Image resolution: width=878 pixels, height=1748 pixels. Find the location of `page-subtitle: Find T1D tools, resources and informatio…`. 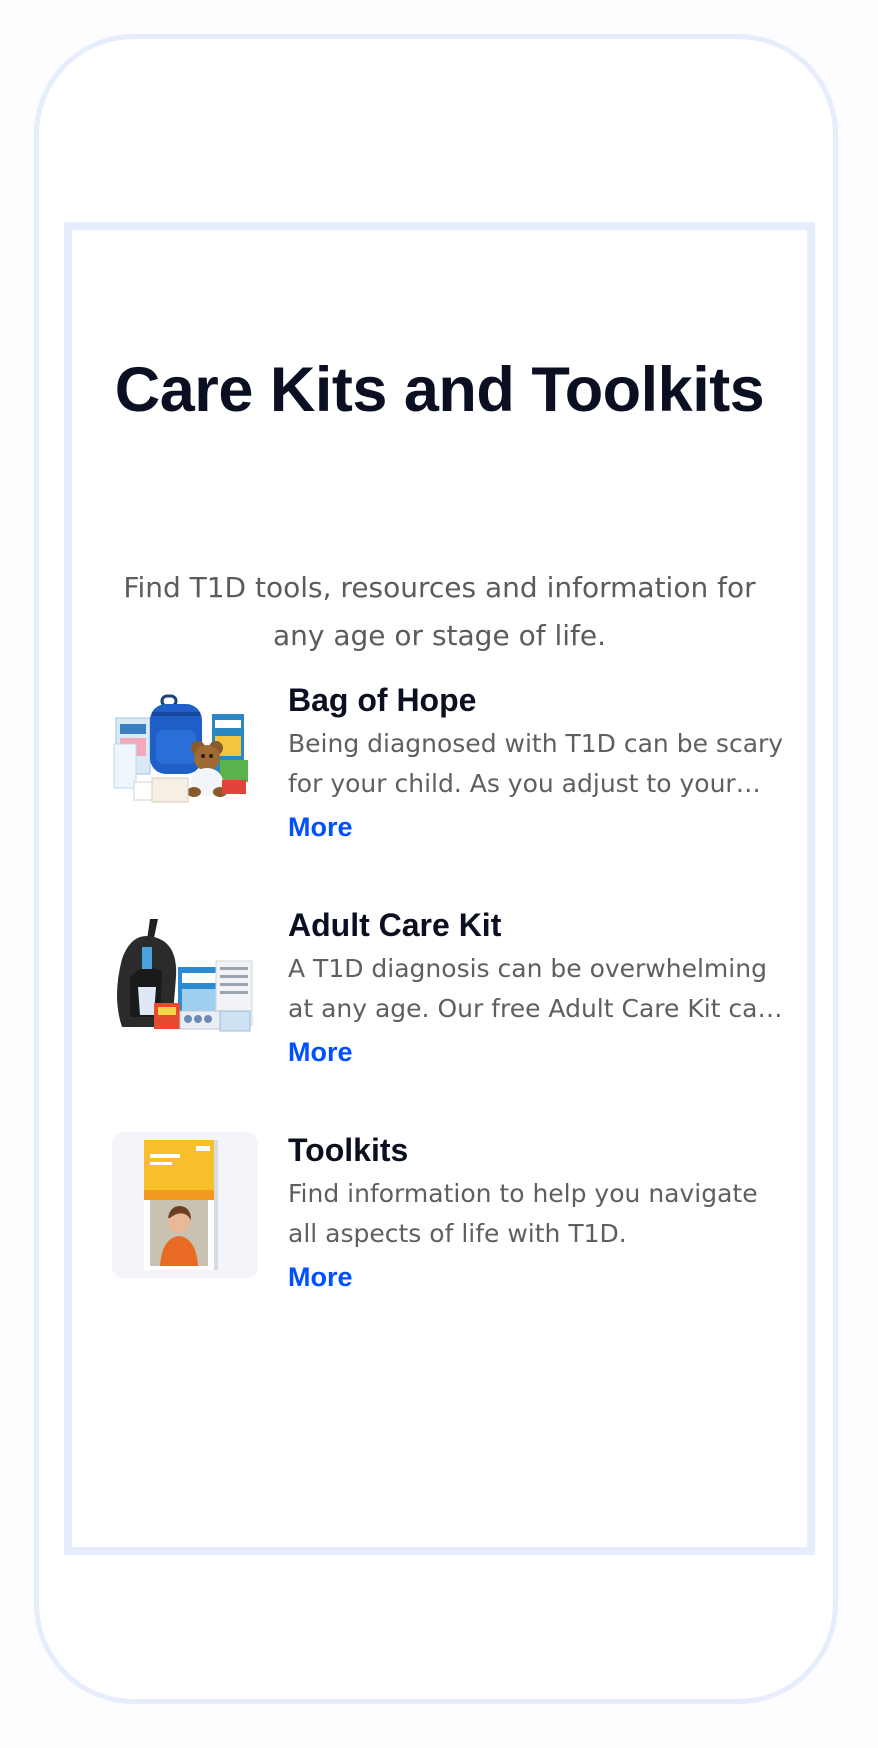

page-subtitle: Find T1D tools, resources and informatio… is located at coordinates (439, 611).